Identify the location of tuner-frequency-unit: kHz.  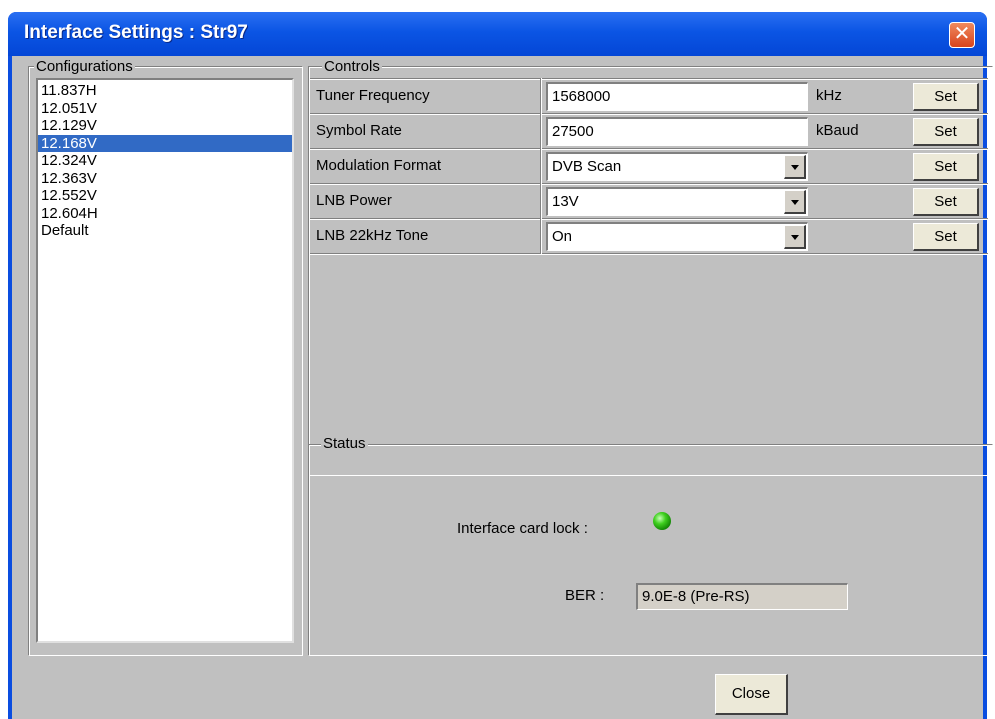
(829, 95).